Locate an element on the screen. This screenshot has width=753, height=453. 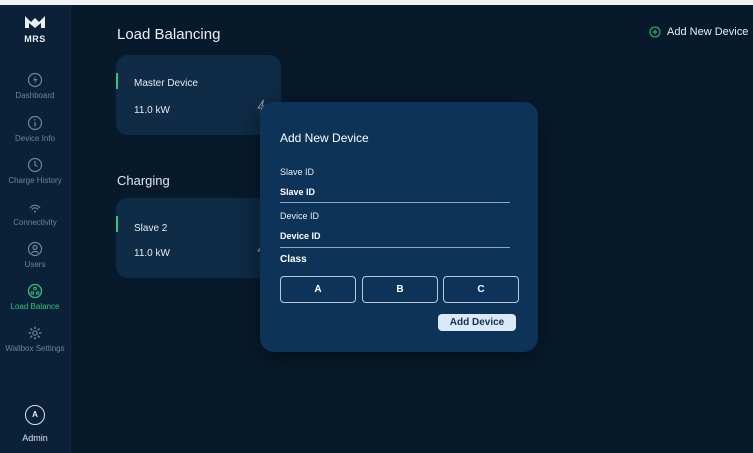
class-a-button: A is located at coordinates (318, 289).